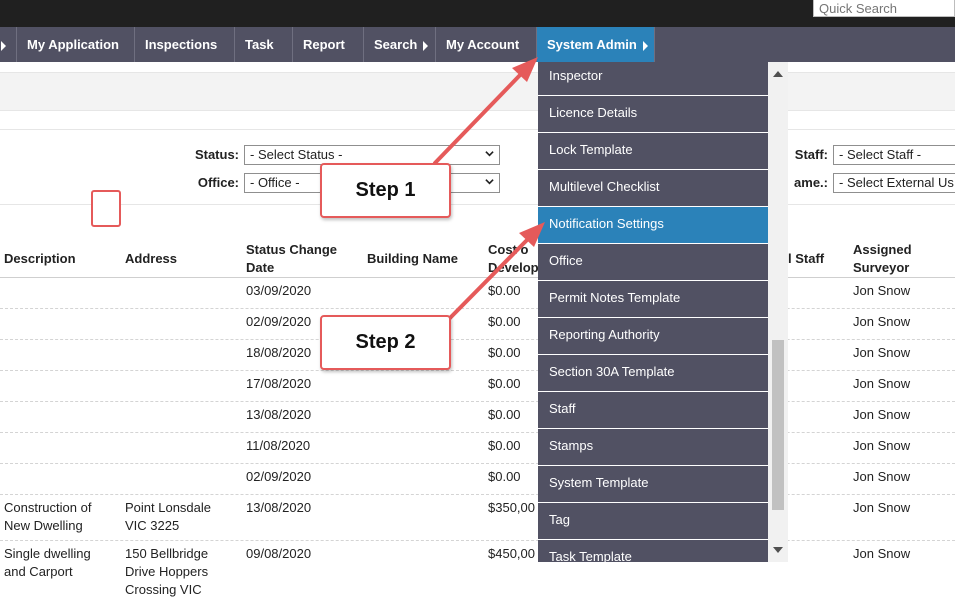 This screenshot has height=599, width=955. I want to click on row-description: Single dwelling and Carport, so click(47, 562).